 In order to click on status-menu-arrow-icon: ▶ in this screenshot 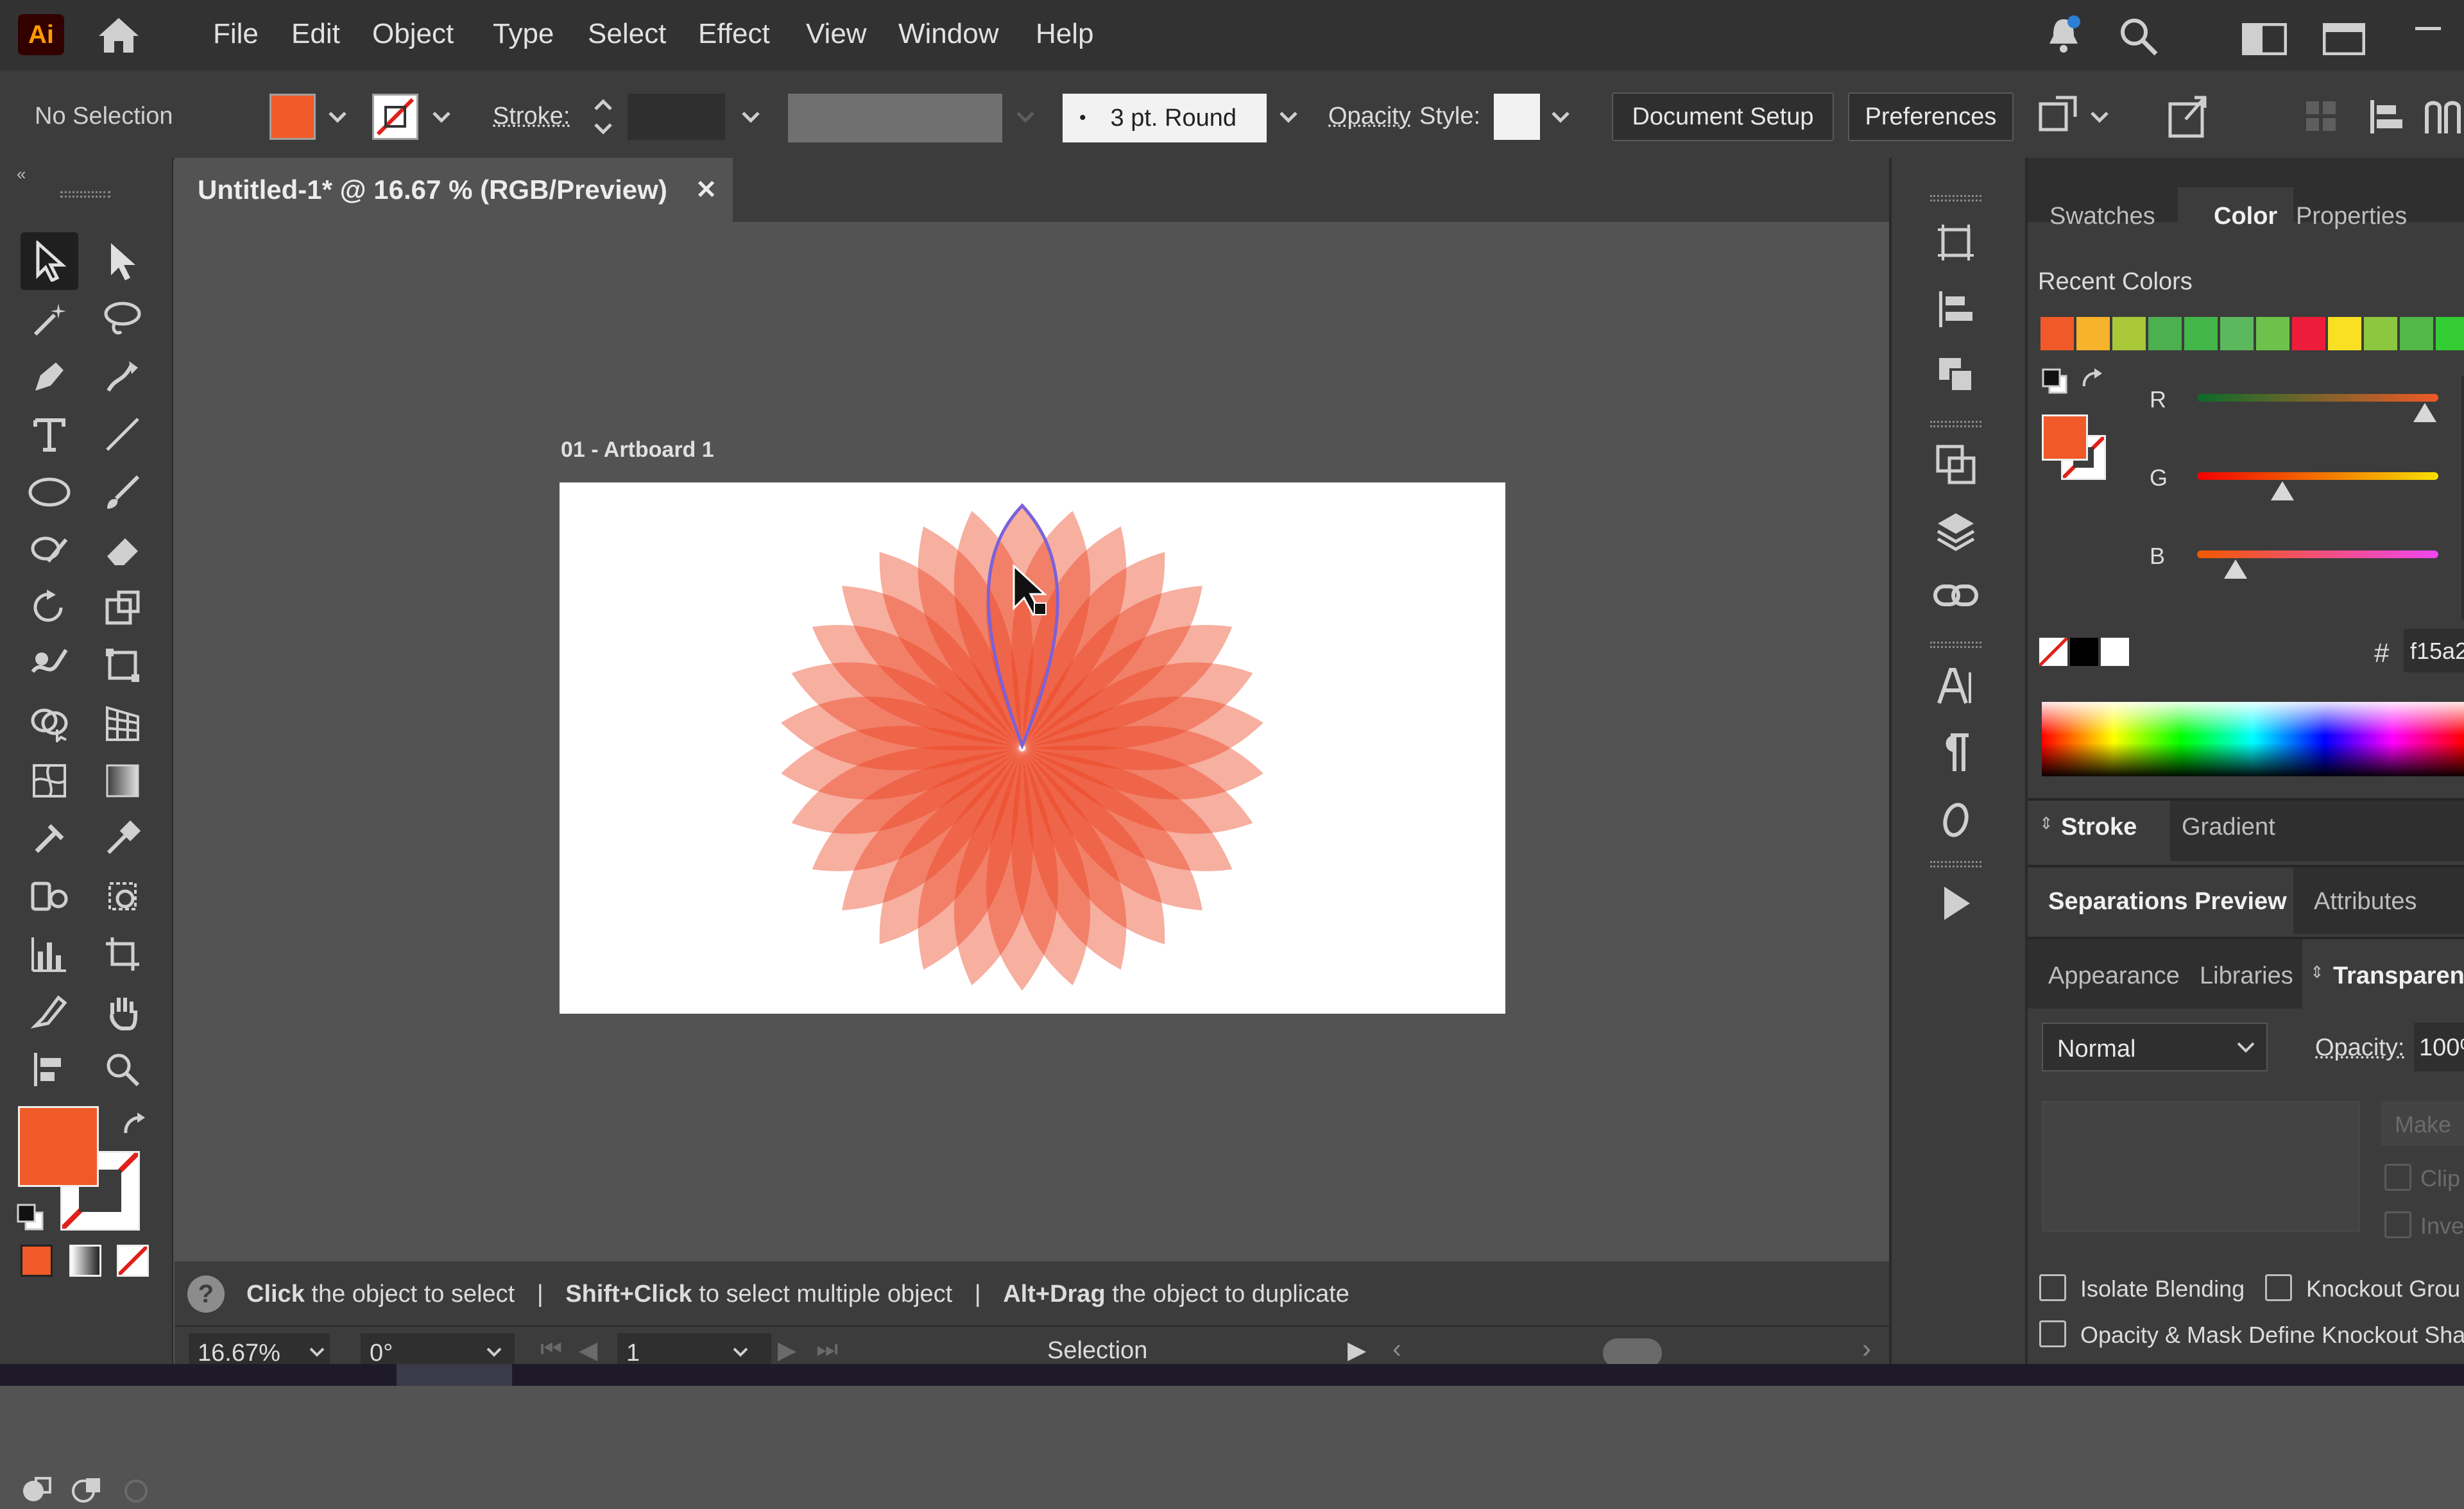, I will do `click(1357, 1350)`.